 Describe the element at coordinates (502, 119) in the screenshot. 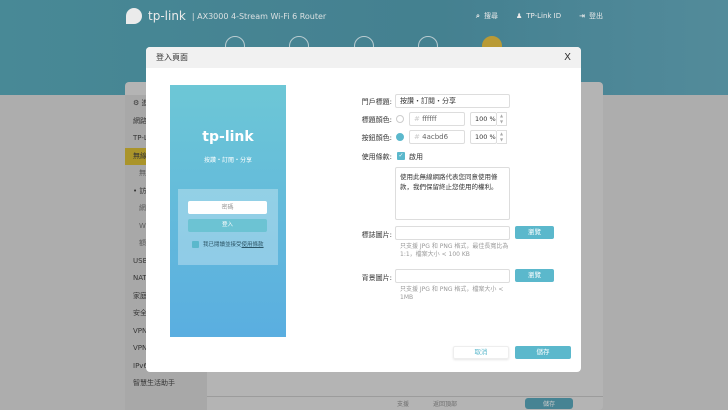

I see `title-opacity-stepper: ▲ ▼` at that location.